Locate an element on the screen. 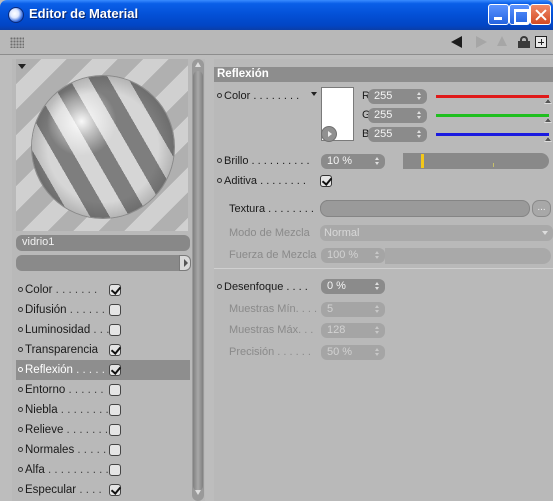  lock-icon is located at coordinates (524, 42).